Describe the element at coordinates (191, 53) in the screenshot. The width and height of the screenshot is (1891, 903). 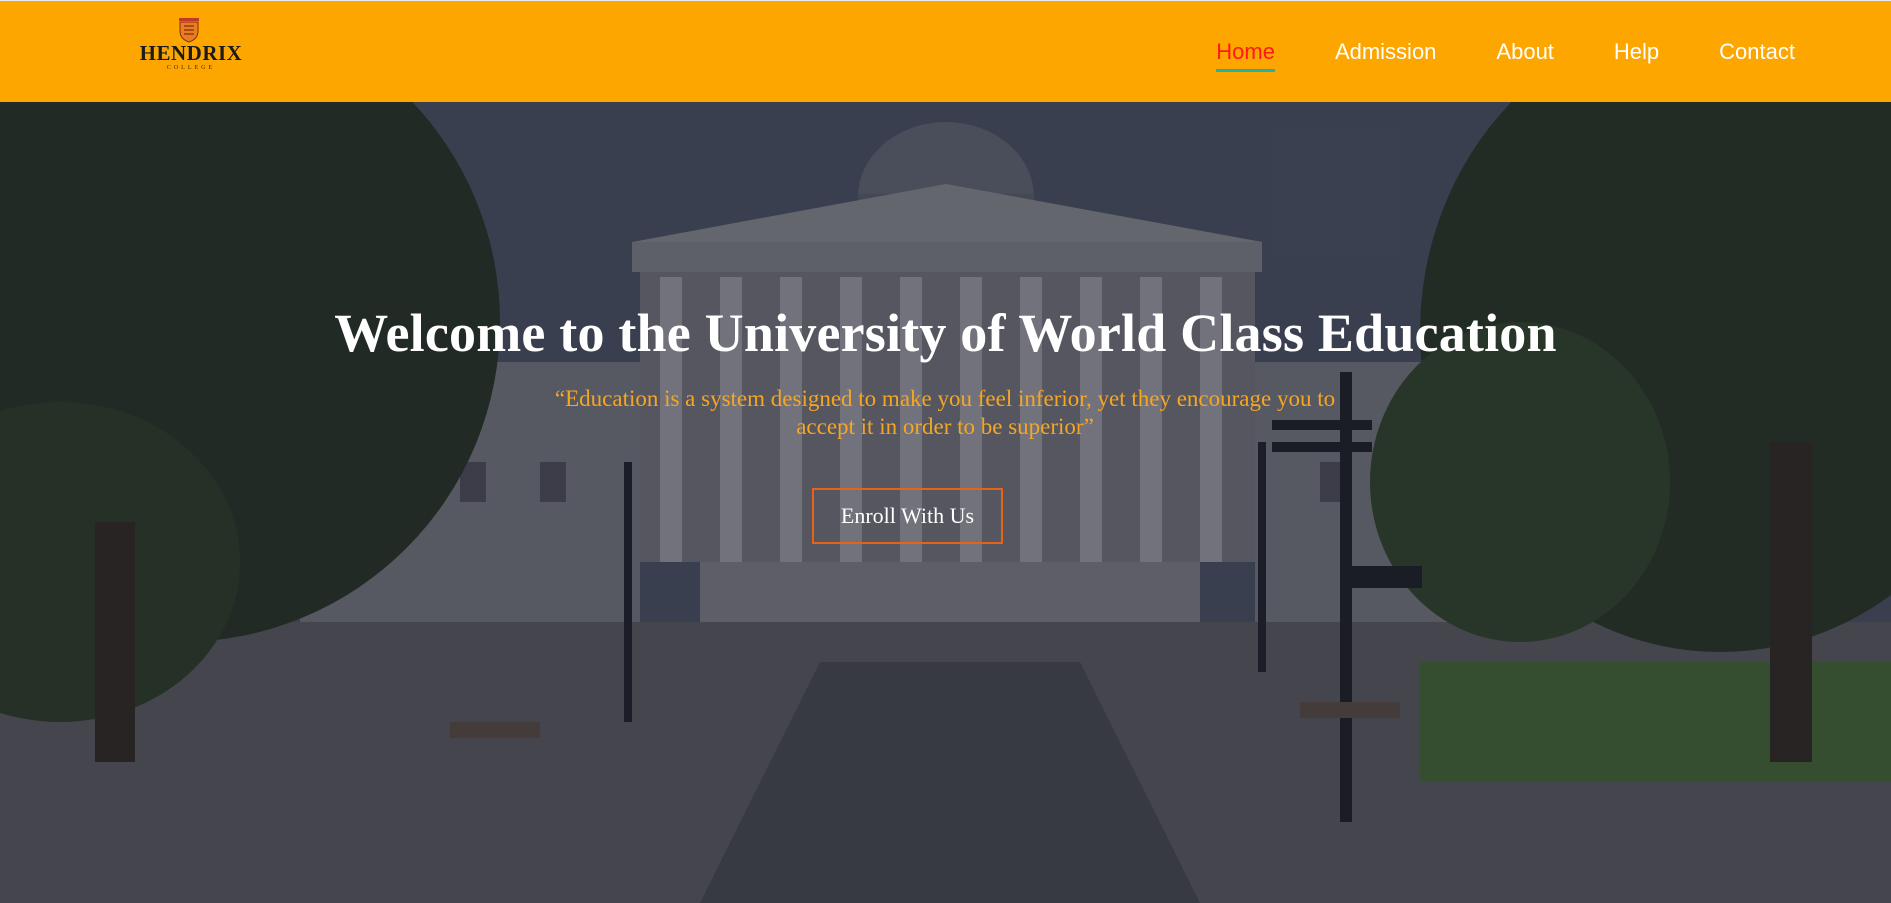
I see `logo-wordmark: HENDRIX` at that location.